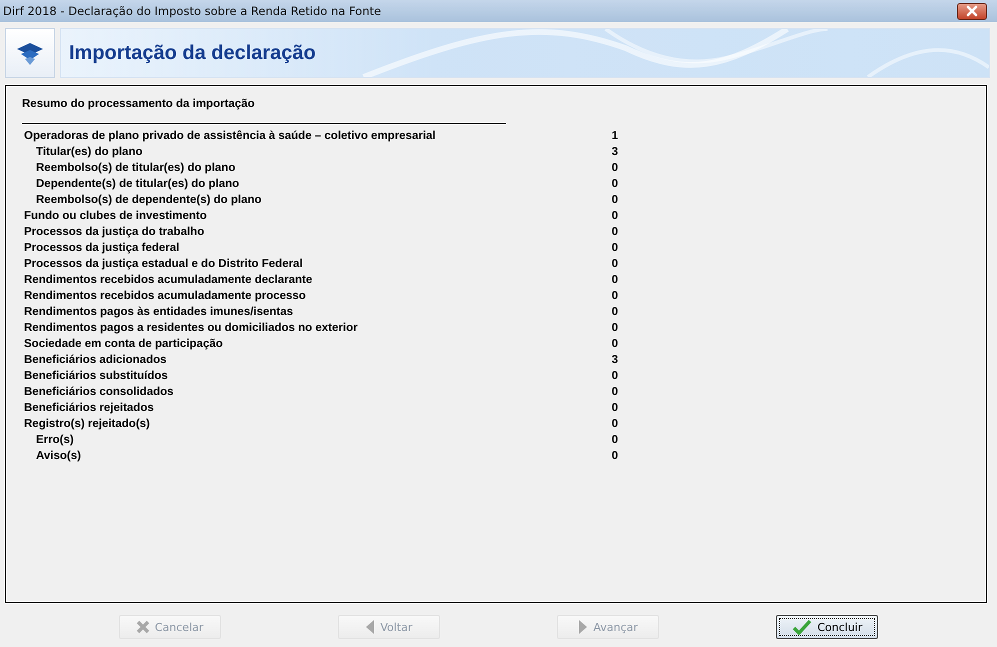 Image resolution: width=997 pixels, height=647 pixels. I want to click on finish-button: Concluir, so click(827, 627).